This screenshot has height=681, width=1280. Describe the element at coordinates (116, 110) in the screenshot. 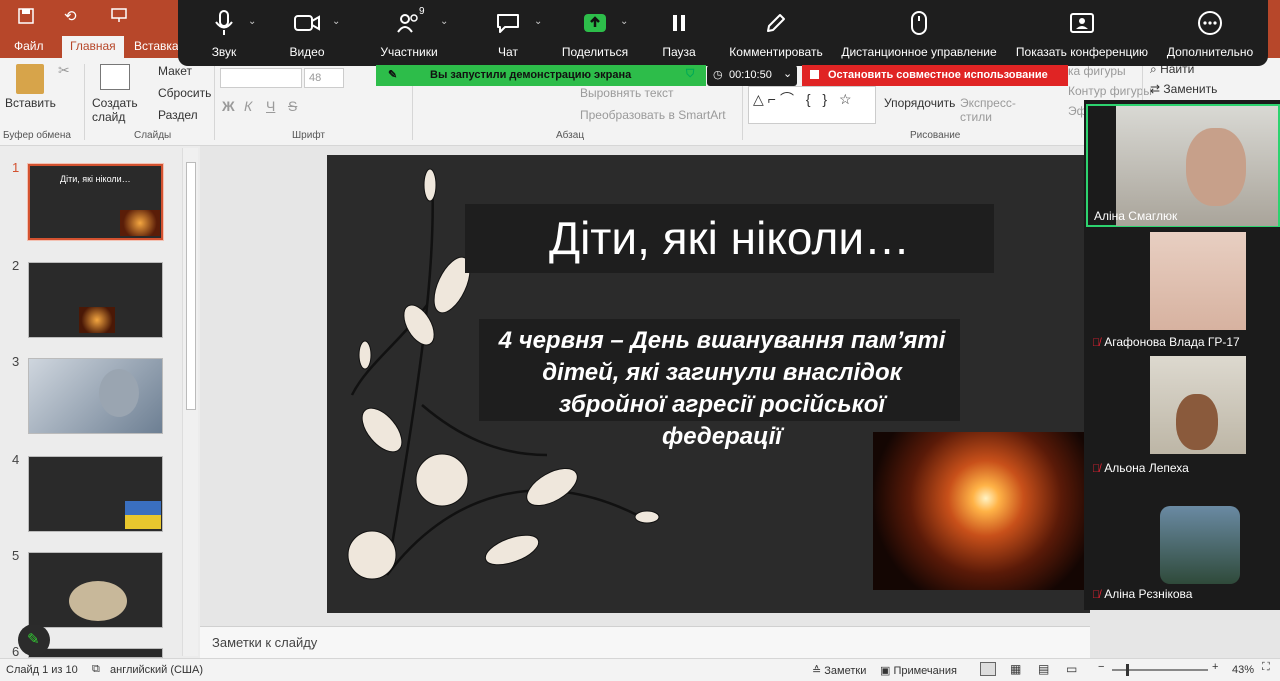

I see `new-slide-button: Создать слайд` at that location.